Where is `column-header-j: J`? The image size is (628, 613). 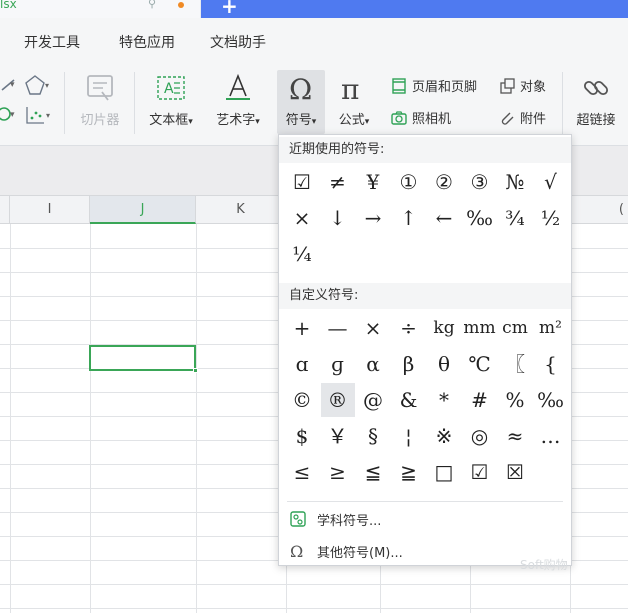
column-header-j: J is located at coordinates (143, 210).